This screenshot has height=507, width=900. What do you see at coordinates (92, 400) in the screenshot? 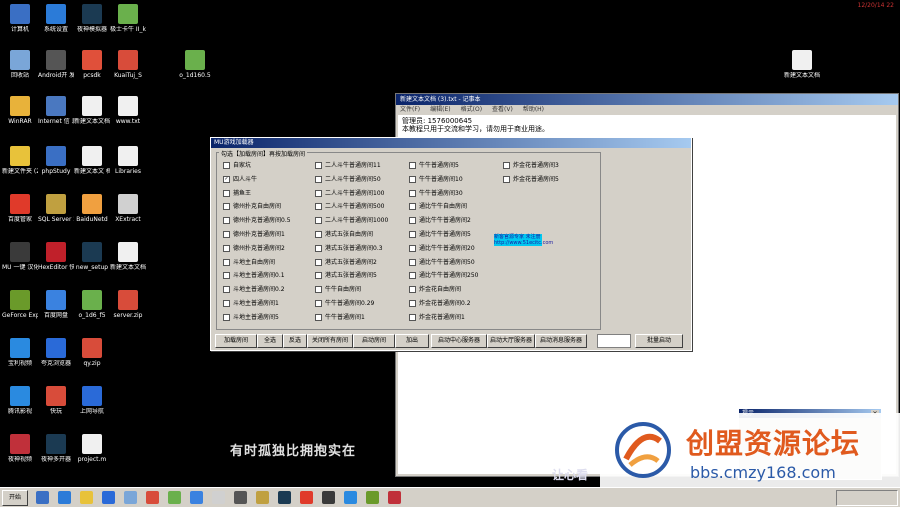
I see `desktop-icon: 上网导航` at bounding box center [92, 400].